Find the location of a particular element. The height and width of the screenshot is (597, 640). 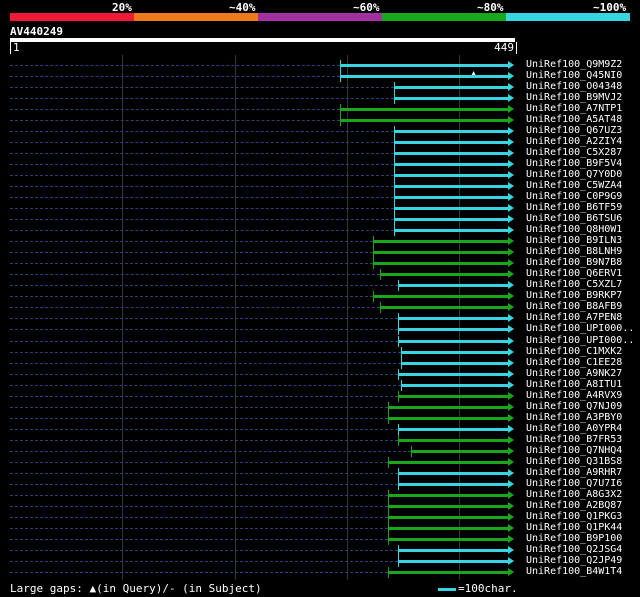

hit-name-link: UniRef100_B4W1T4 is located at coordinates (574, 572).